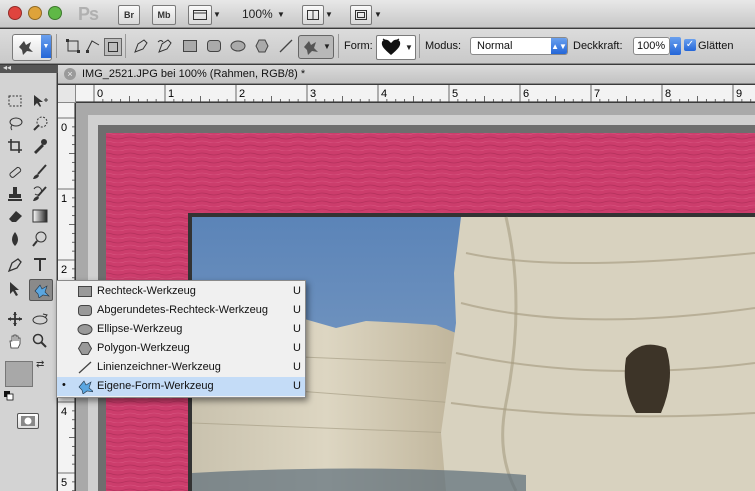 This screenshot has height=491, width=755. I want to click on close-window-button, so click(15, 13).